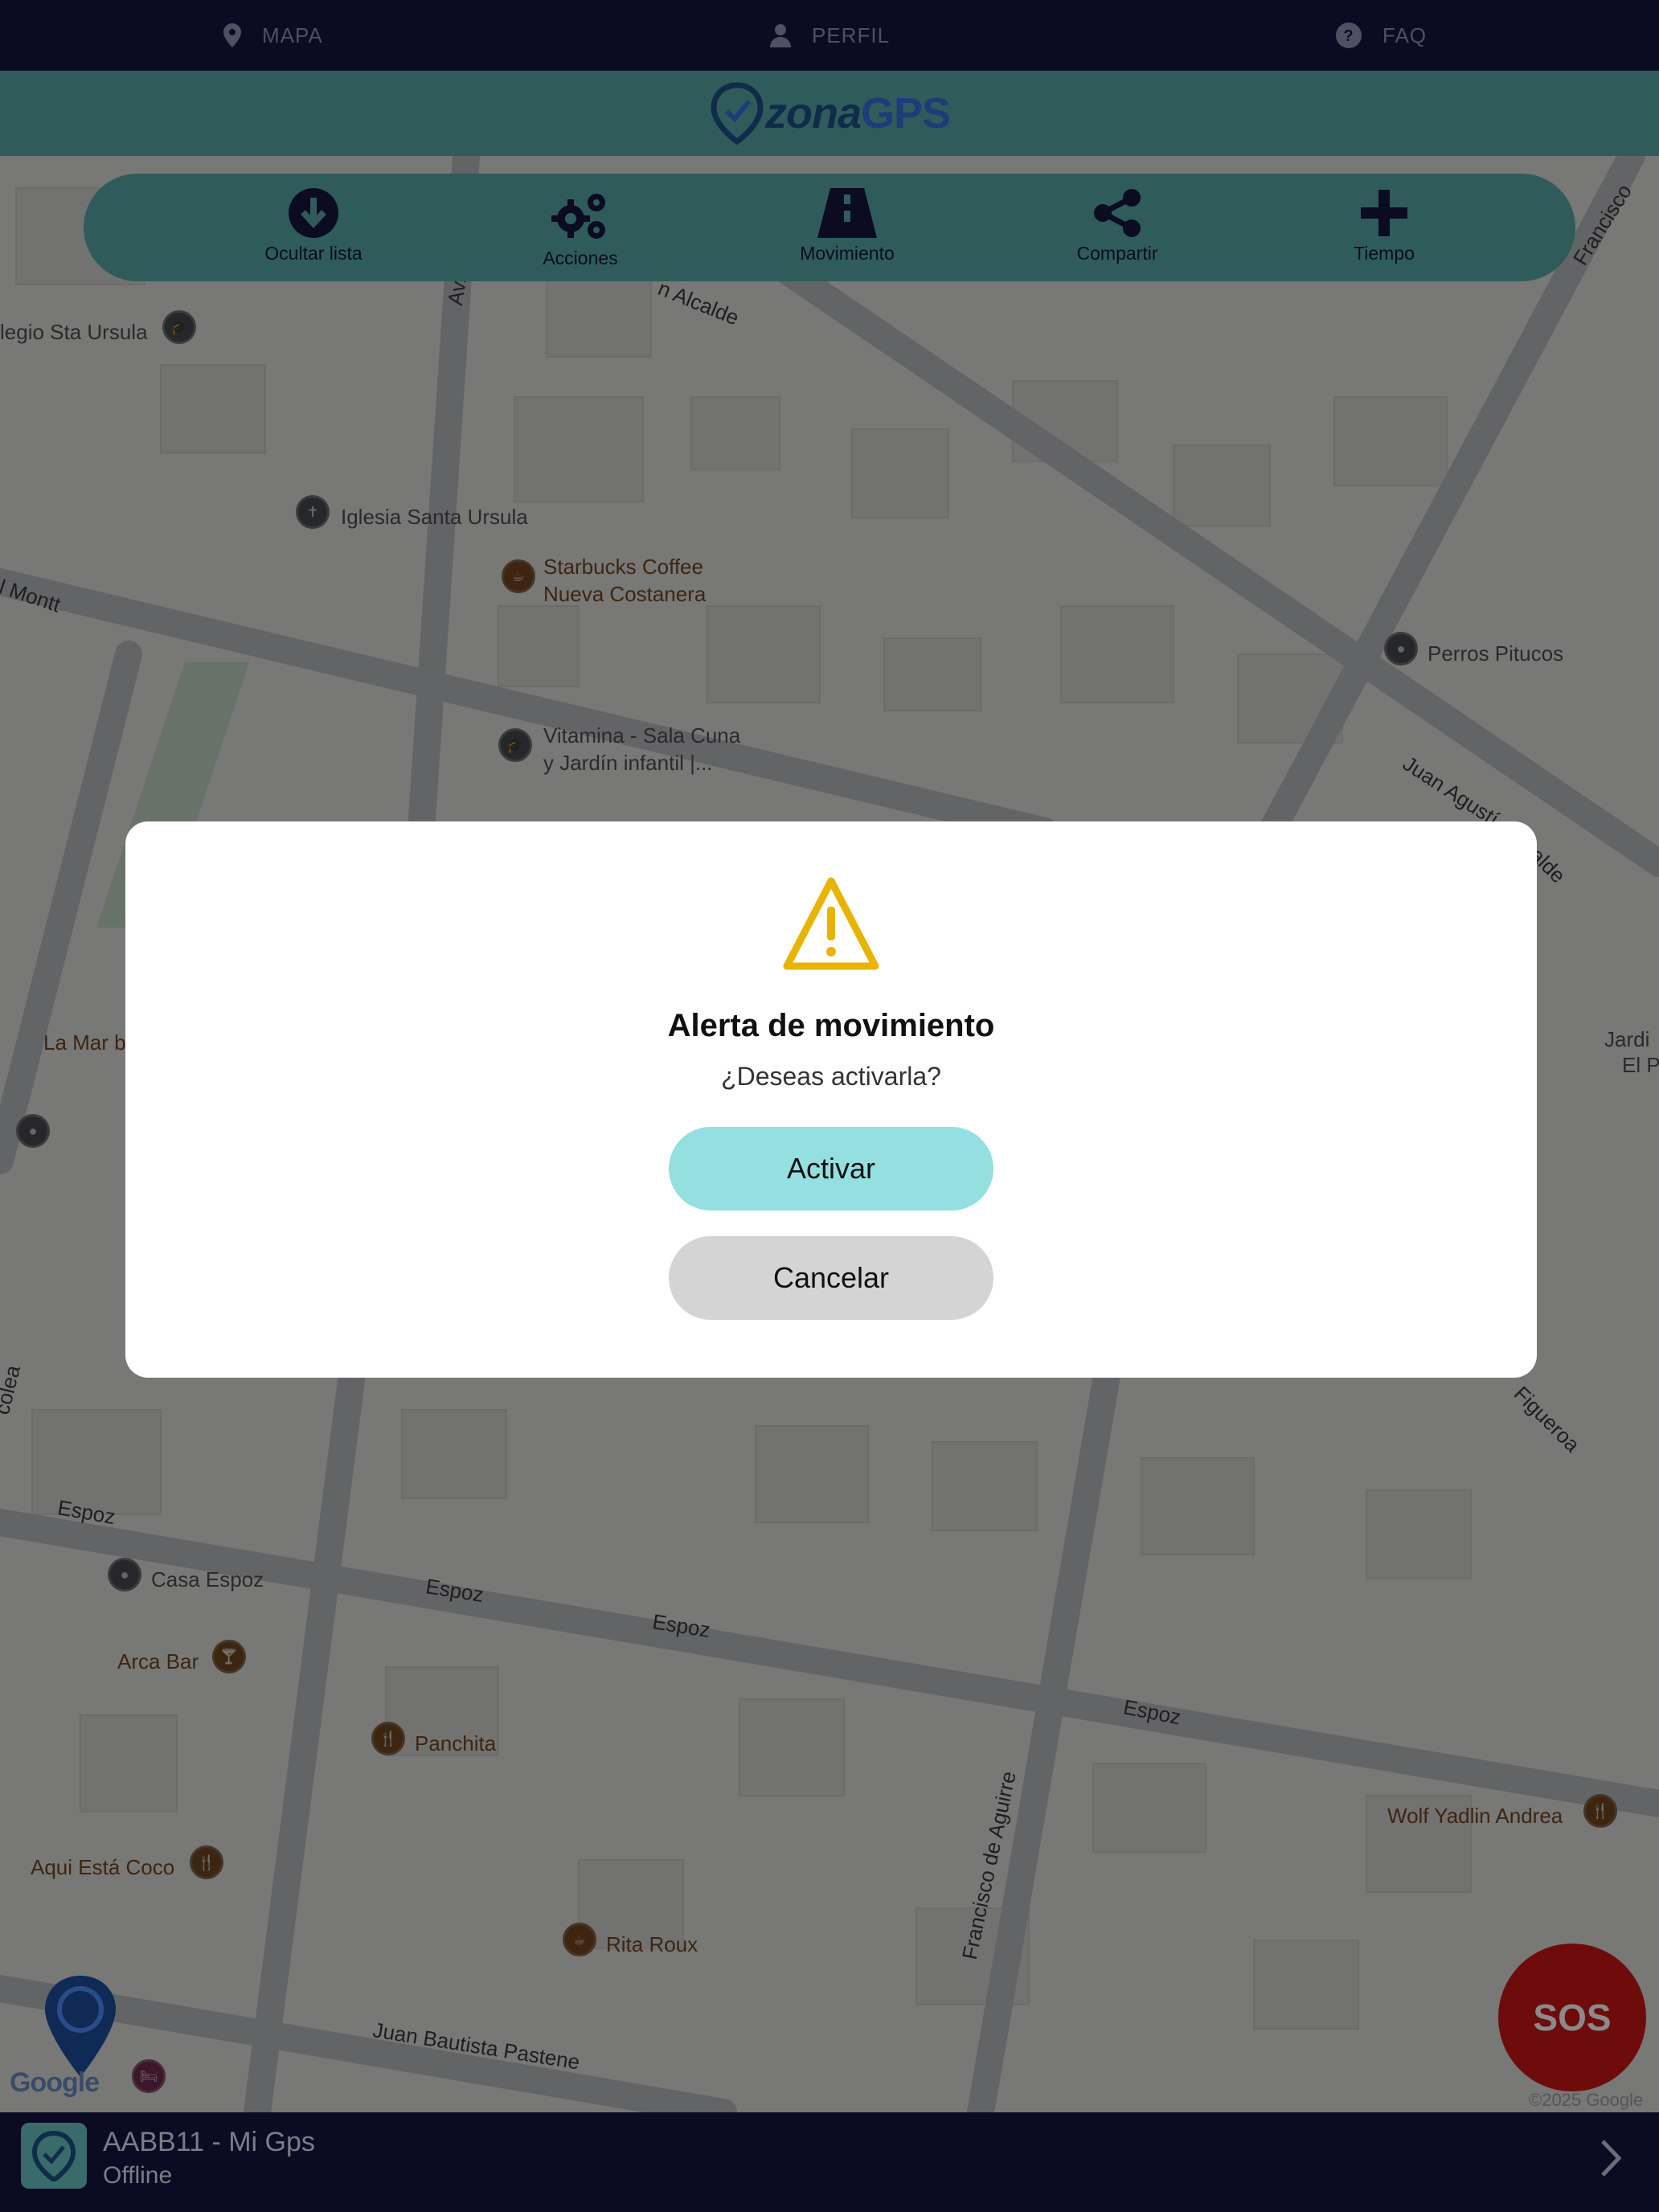 The image size is (1659, 2212). What do you see at coordinates (1586, 2100) in the screenshot?
I see `map-copyright: ©2025 Google` at bounding box center [1586, 2100].